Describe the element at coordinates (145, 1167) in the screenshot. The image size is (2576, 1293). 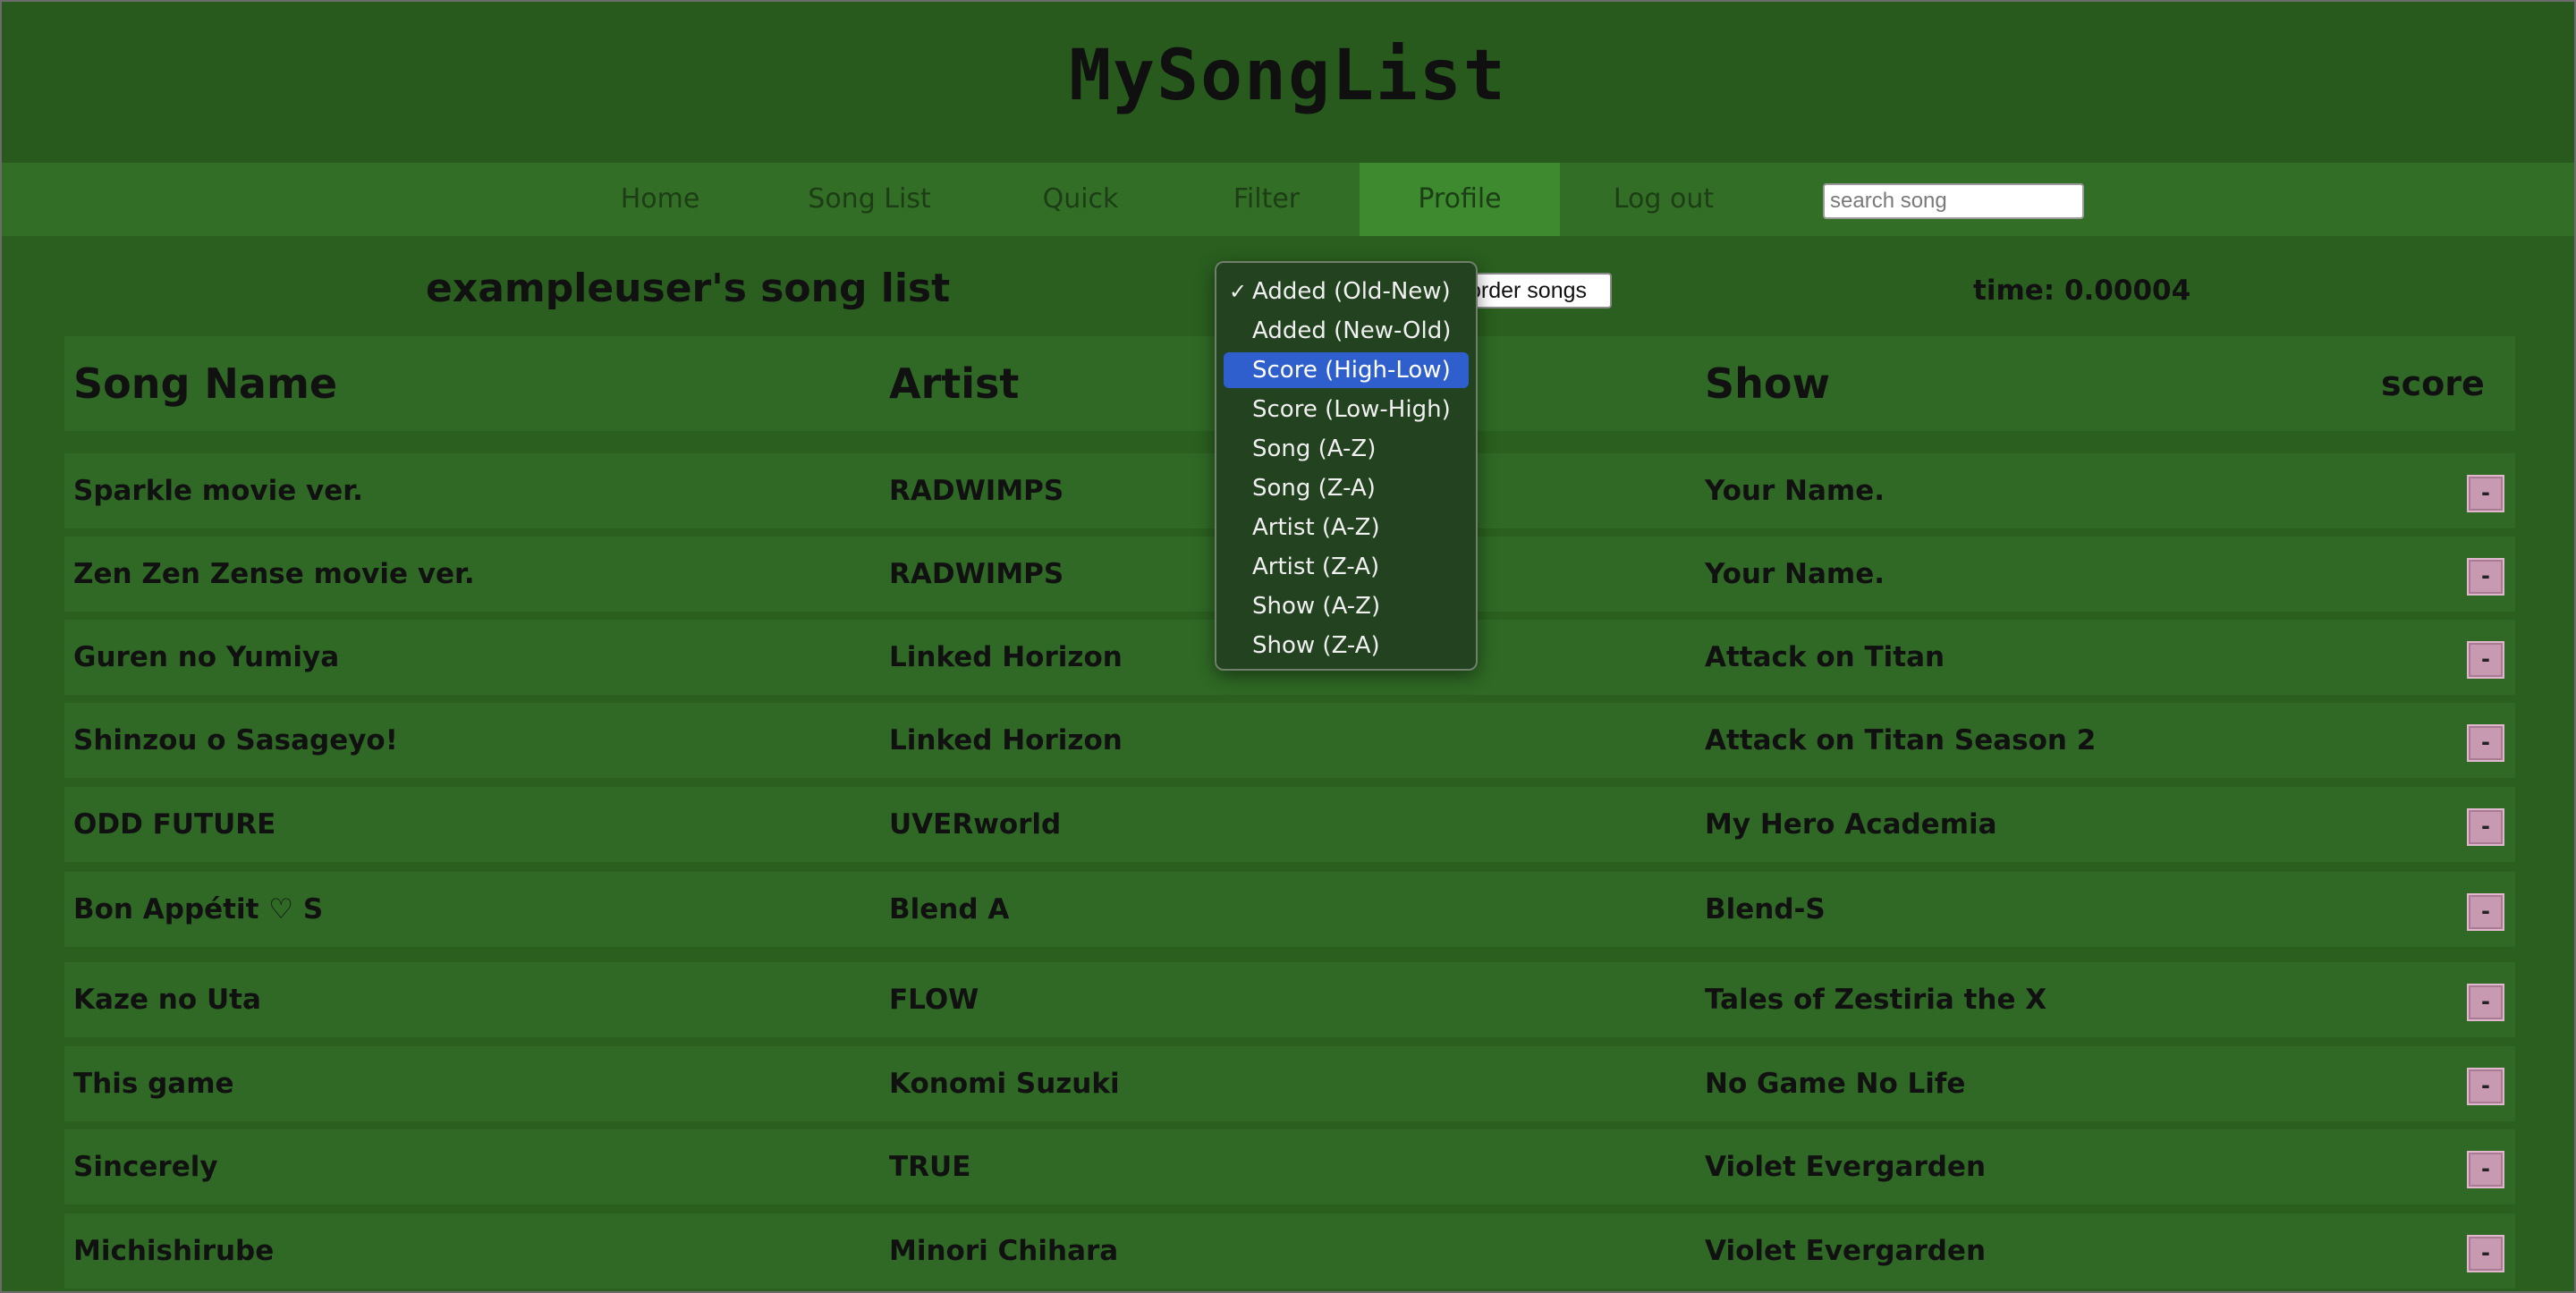
I see `song-name: Sincerely` at that location.